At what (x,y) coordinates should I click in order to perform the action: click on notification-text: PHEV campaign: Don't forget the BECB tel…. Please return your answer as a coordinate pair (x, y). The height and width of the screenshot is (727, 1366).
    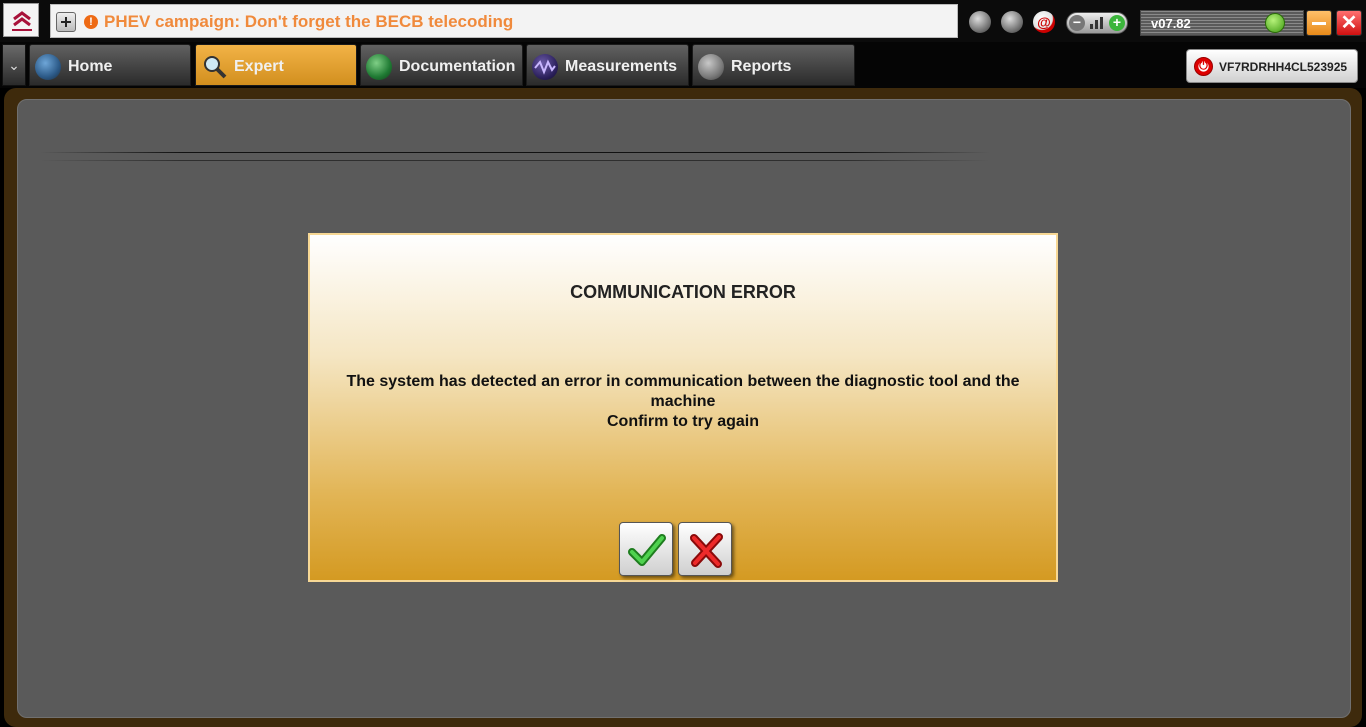
    Looking at the image, I should click on (308, 22).